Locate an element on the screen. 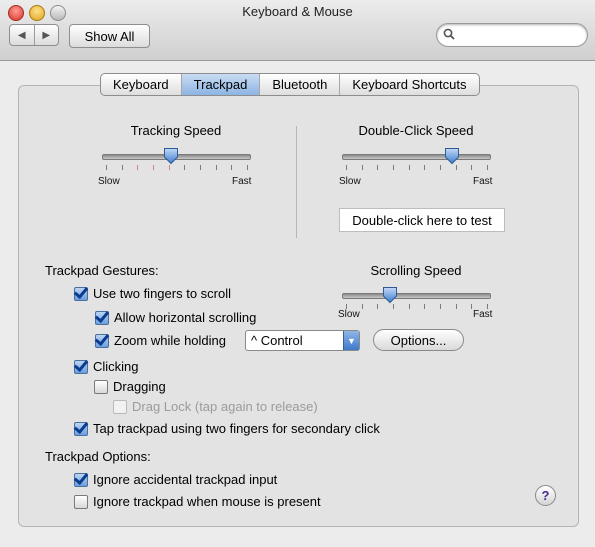  zoom-checkbox: Zoom while holding is located at coordinates (160, 340).